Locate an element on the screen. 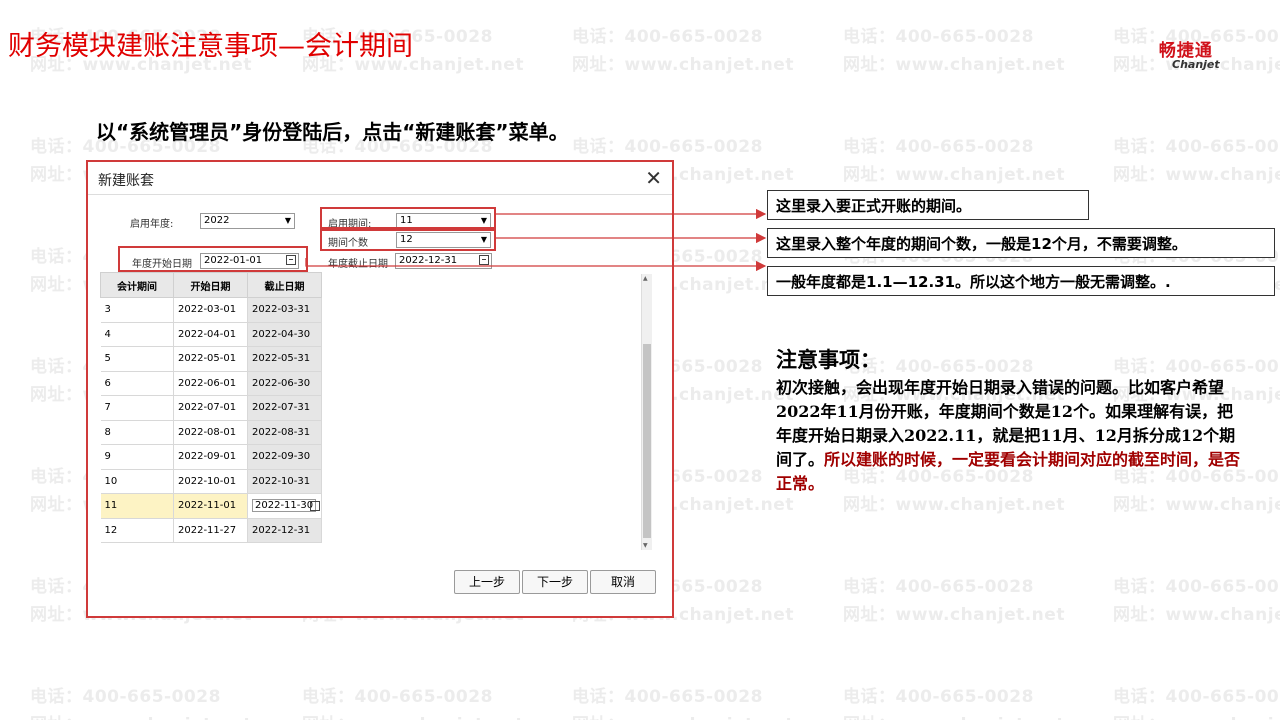 Image resolution: width=1280 pixels, height=720 pixels. year-start-highlight is located at coordinates (213, 259).